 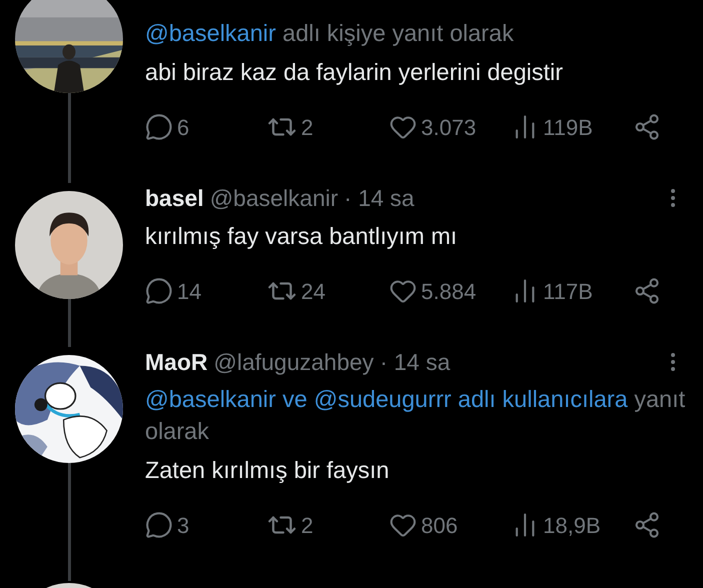 I want to click on like-count: 806, so click(x=439, y=526).